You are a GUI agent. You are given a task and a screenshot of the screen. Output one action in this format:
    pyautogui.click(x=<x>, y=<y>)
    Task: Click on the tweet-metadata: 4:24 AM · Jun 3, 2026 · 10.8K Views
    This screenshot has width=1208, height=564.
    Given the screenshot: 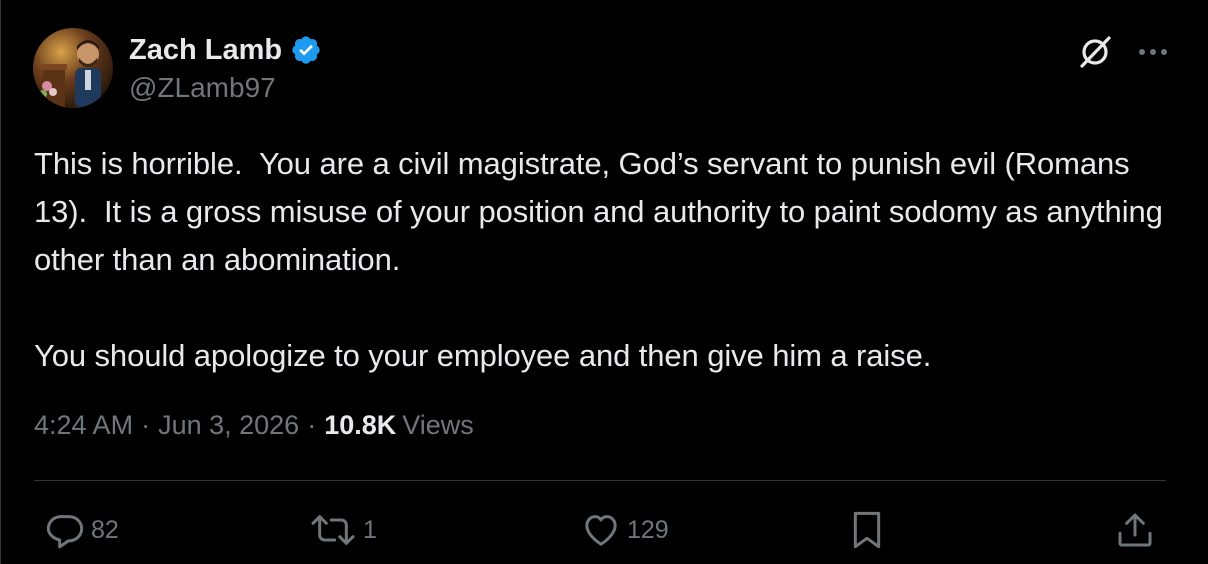 What is the action you would take?
    pyautogui.click(x=254, y=425)
    